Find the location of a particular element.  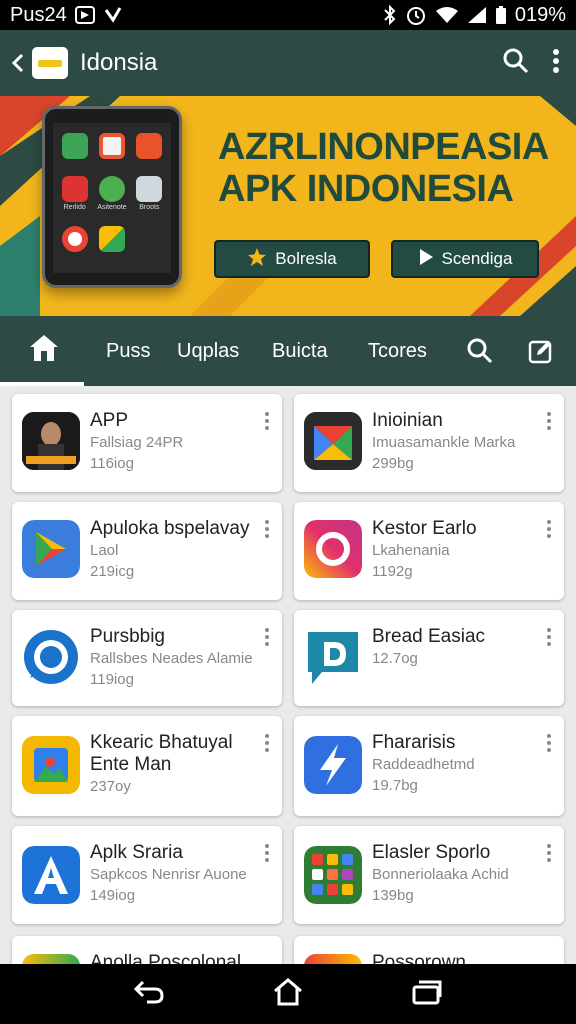

signal-icon is located at coordinates (477, 15).